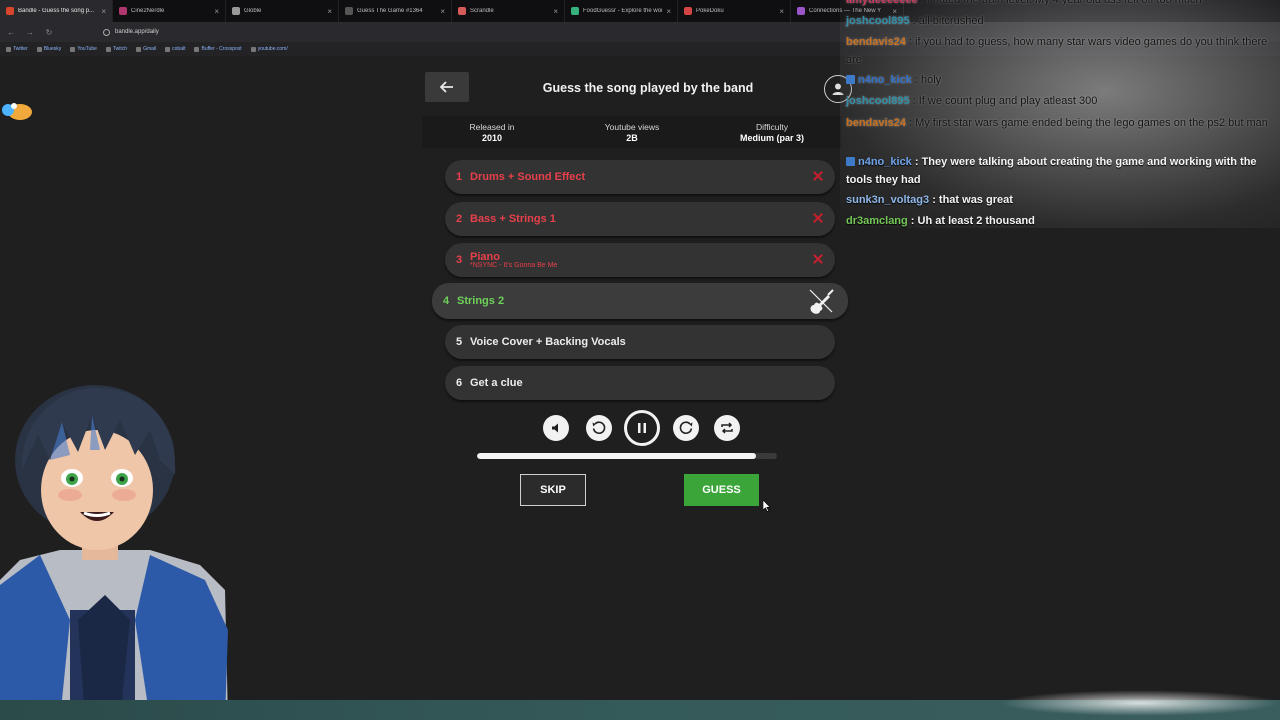 This screenshot has width=1280, height=720. I want to click on tab-label: FoodGuessr - Explore the world, so click(623, 11).